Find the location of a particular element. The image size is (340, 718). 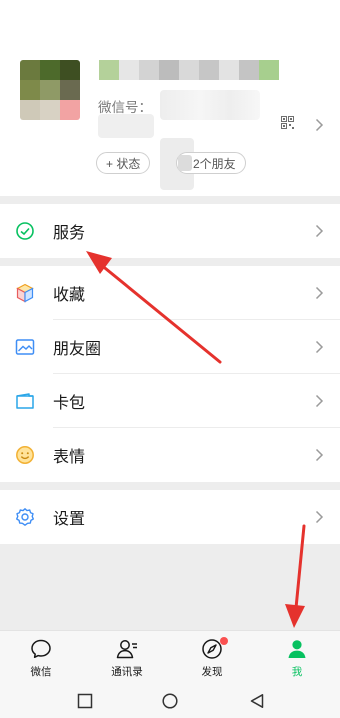

settings-icon is located at coordinates (25, 517).